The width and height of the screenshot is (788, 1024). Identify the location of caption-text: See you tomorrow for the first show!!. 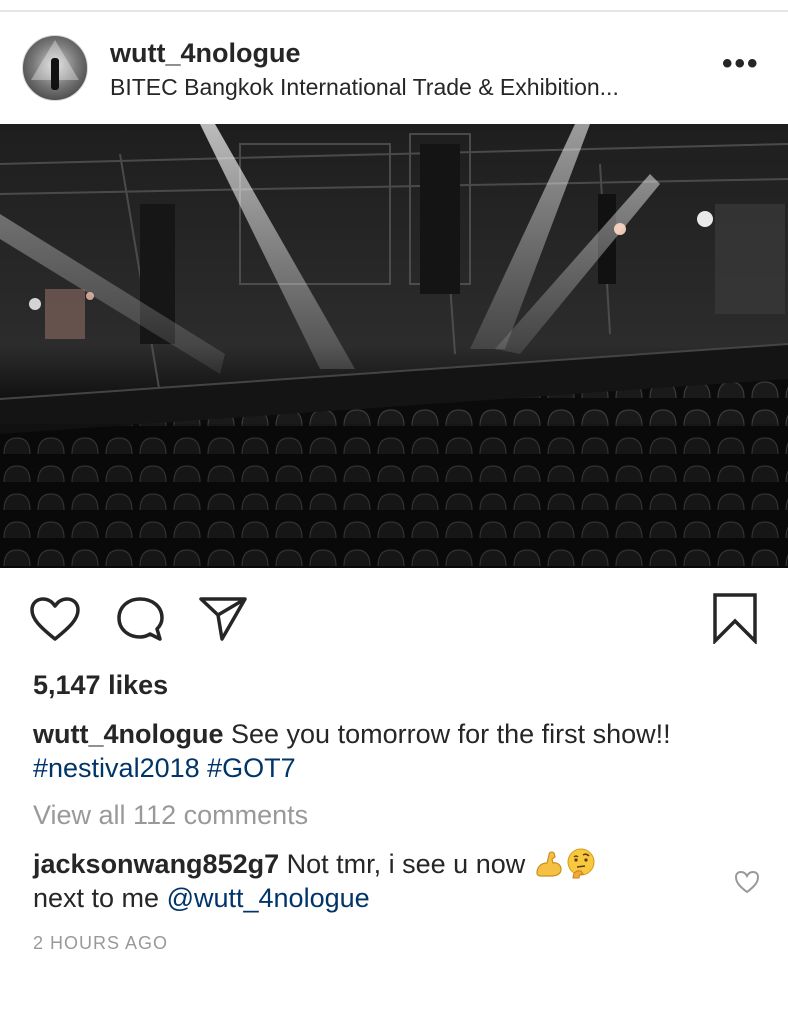
(447, 734).